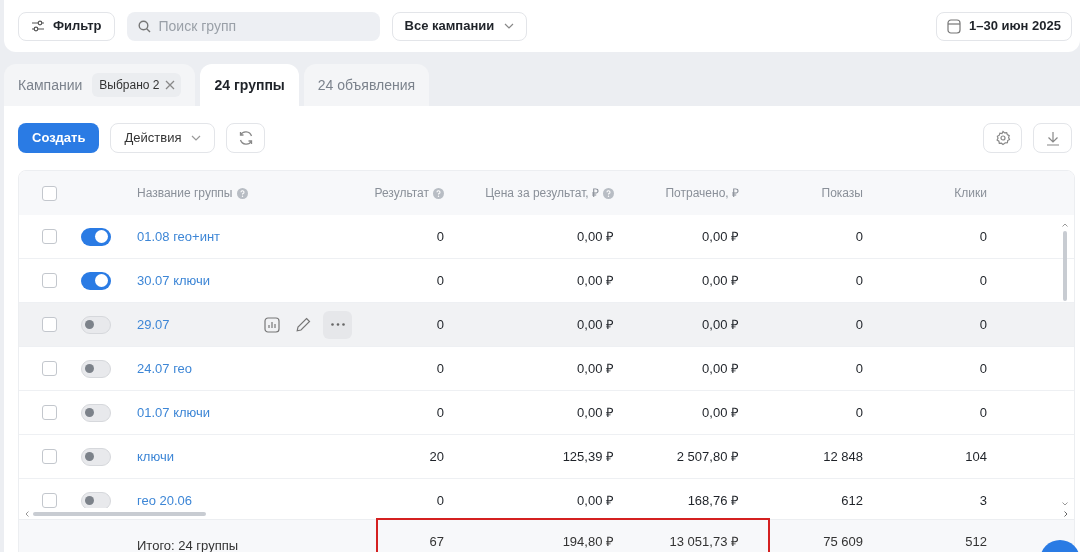  I want to click on column-header: Клики, so click(970, 193).